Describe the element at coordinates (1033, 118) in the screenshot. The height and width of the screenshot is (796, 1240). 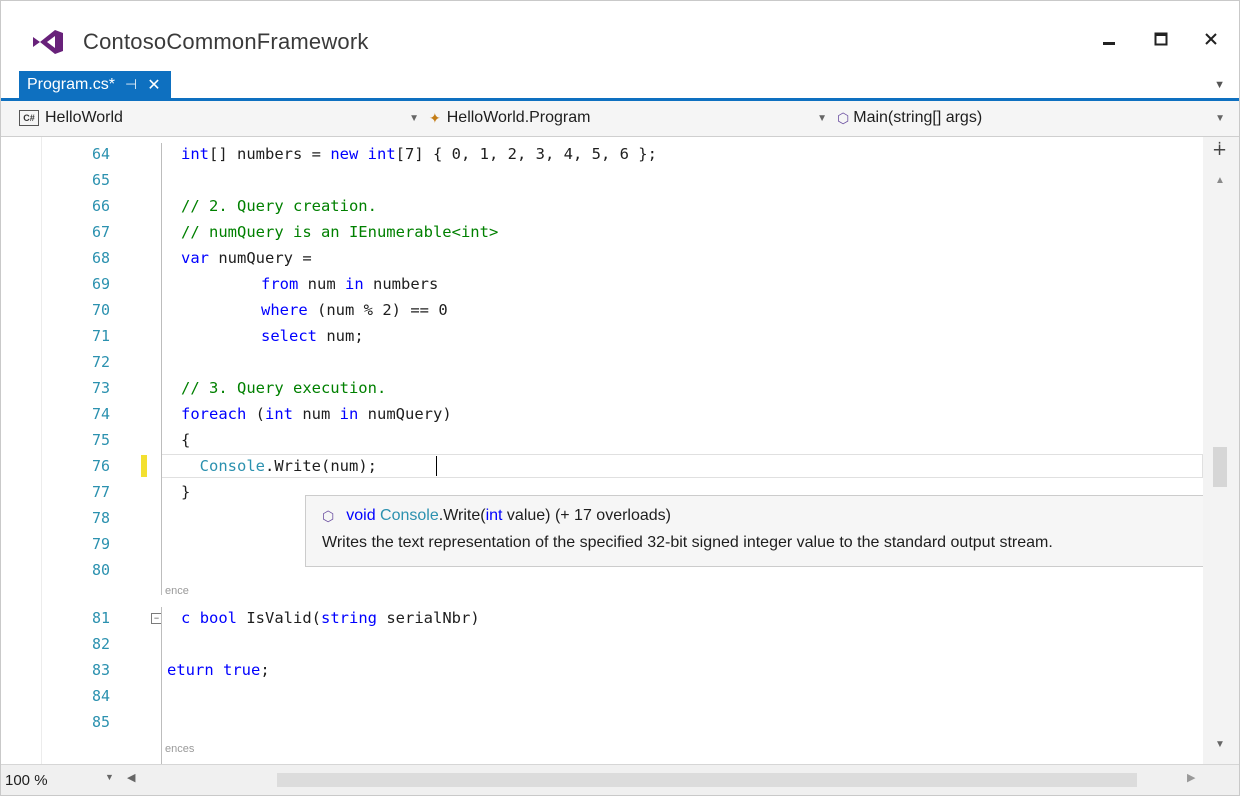
I see `member-dropdown: ⬡ Main(string[] args) ▼` at that location.